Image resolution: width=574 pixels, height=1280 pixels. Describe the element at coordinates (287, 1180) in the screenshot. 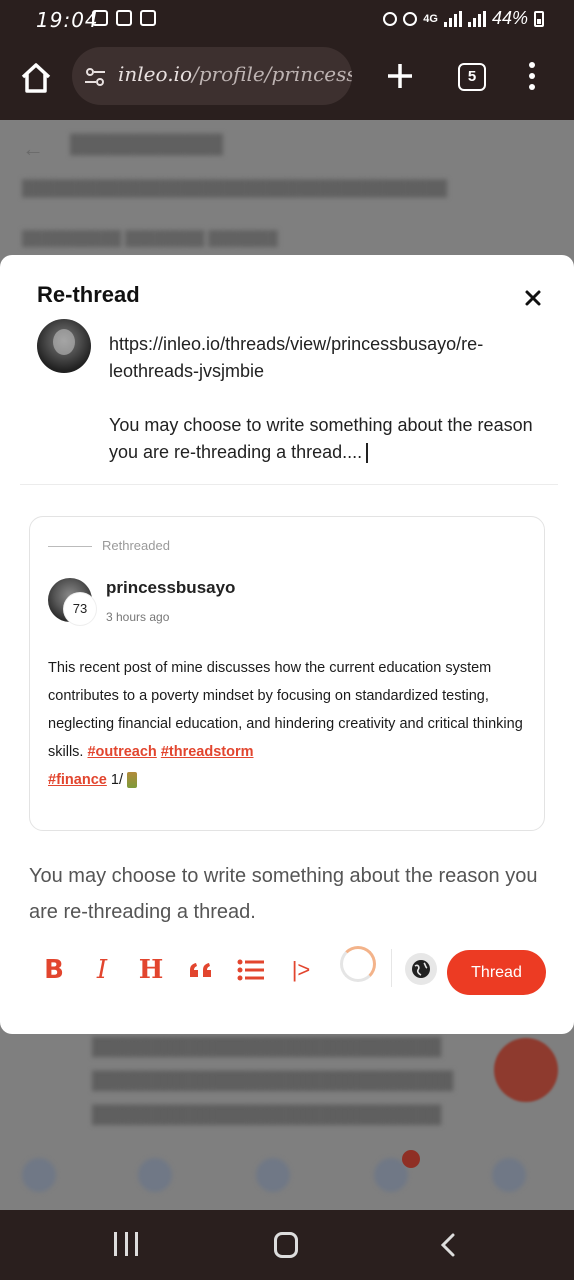

I see `bg-bottom-nav` at that location.